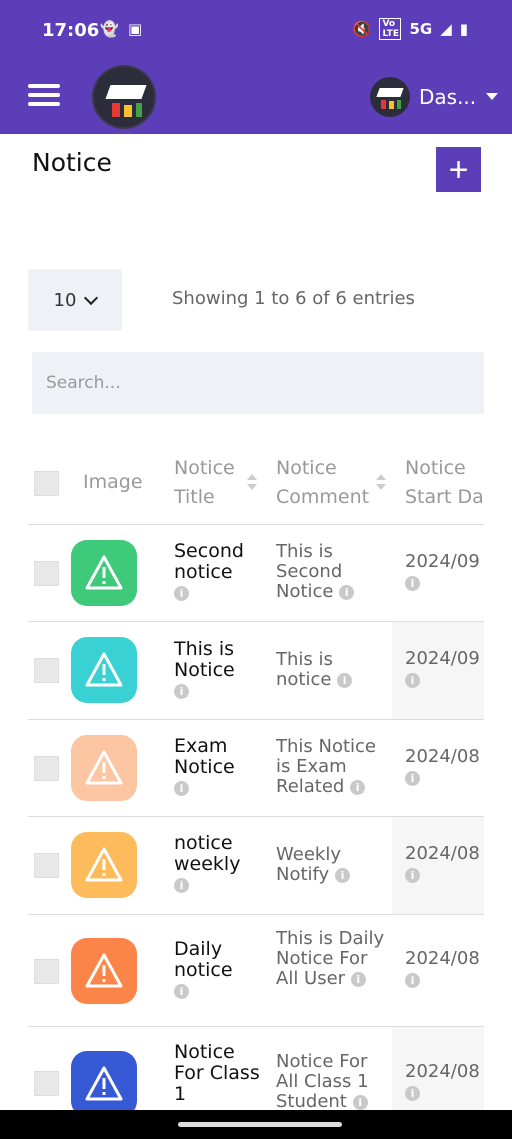 This screenshot has height=1139, width=512. What do you see at coordinates (135, 29) in the screenshot?
I see `calendar-icon: ▣` at bounding box center [135, 29].